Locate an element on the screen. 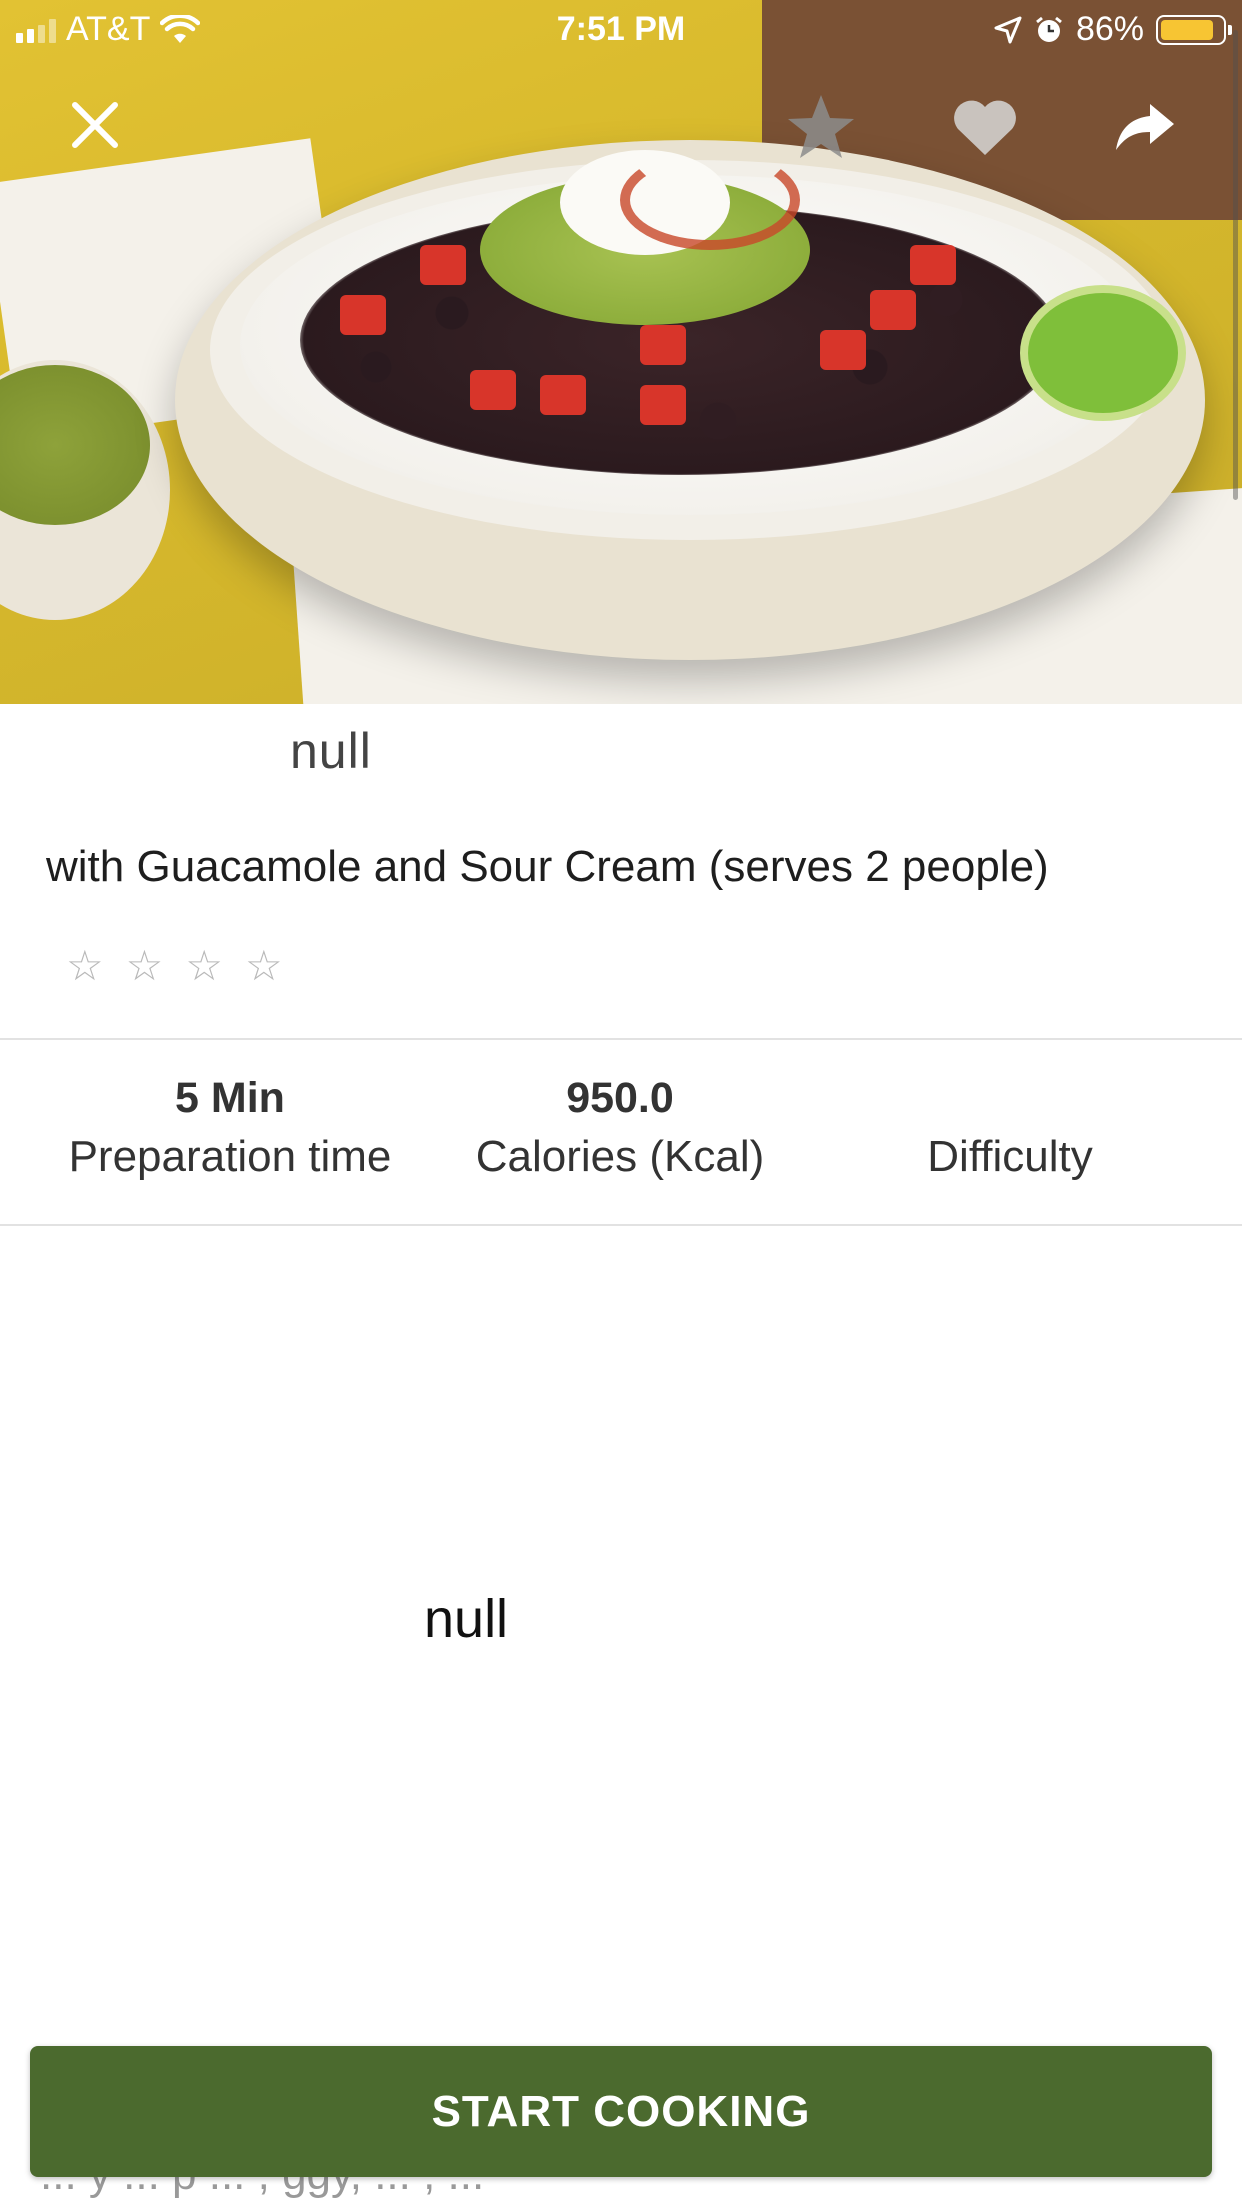 Image resolution: width=1242 pixels, height=2208 pixels. prep-time-value: 5 Min is located at coordinates (230, 1098).